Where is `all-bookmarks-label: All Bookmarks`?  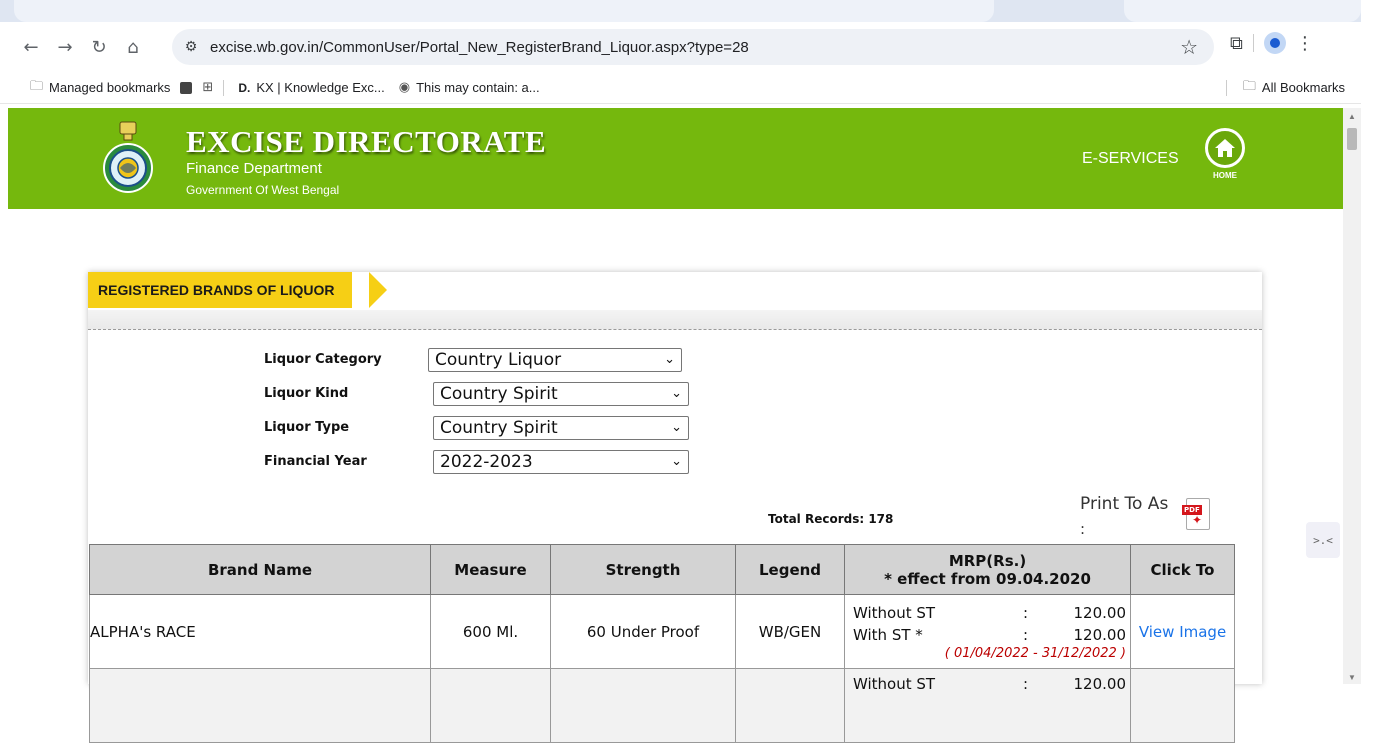 all-bookmarks-label: All Bookmarks is located at coordinates (1303, 87).